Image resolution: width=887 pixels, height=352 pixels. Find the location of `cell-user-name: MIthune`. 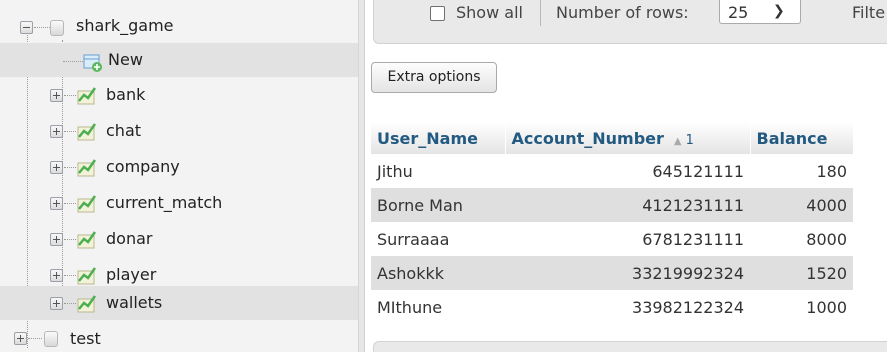

cell-user-name: MIthune is located at coordinates (438, 307).